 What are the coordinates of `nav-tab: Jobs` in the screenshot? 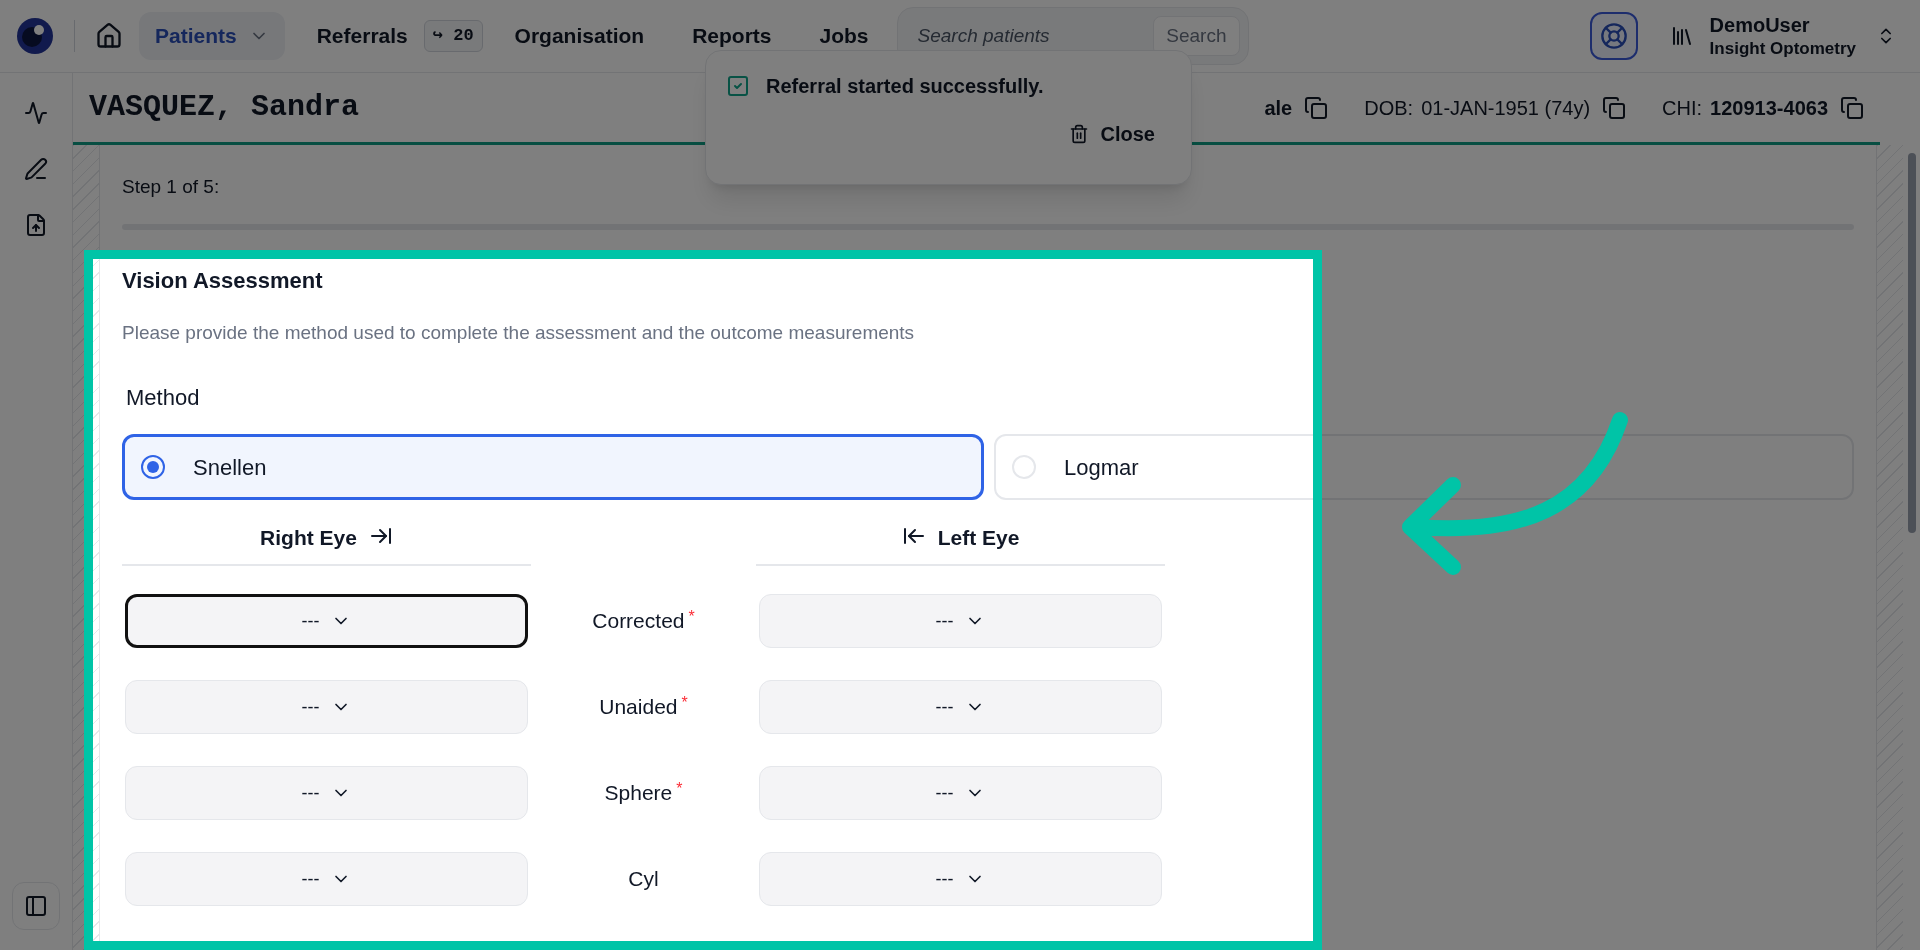 It's located at (844, 36).